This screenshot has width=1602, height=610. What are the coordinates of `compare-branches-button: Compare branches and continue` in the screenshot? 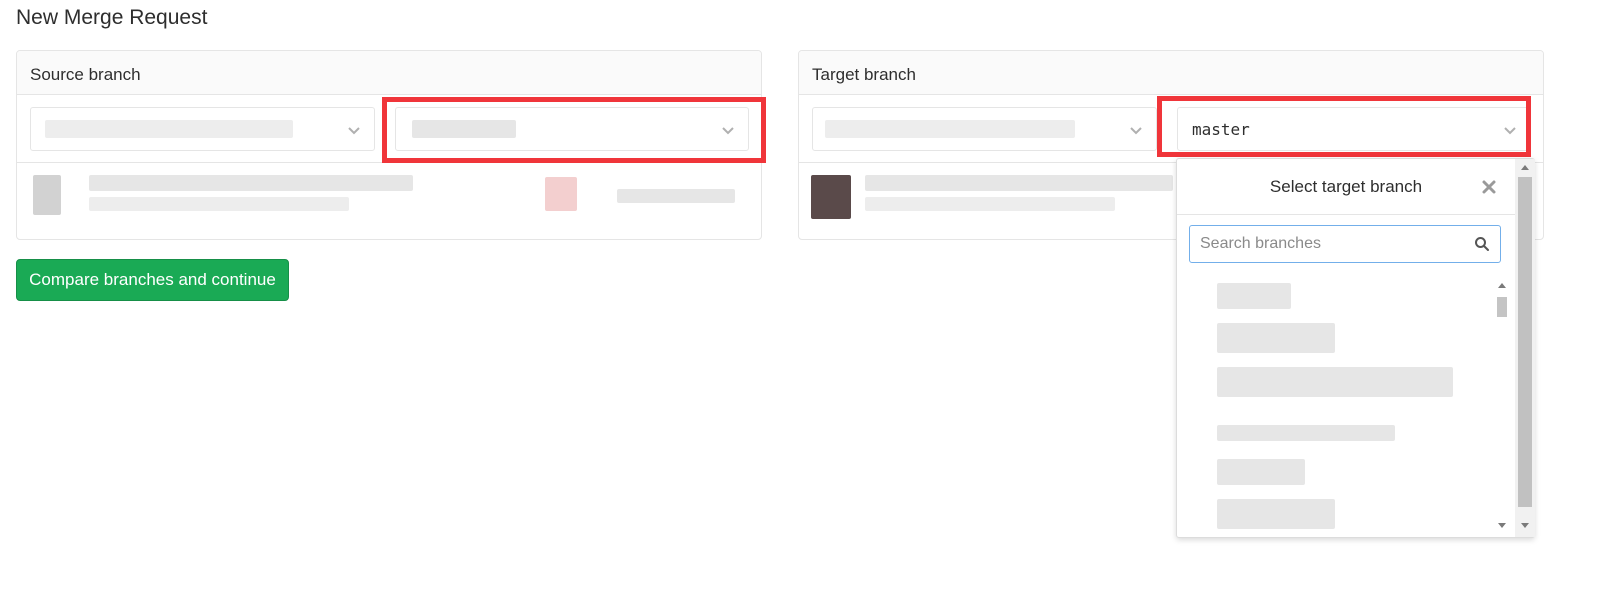 It's located at (152, 280).